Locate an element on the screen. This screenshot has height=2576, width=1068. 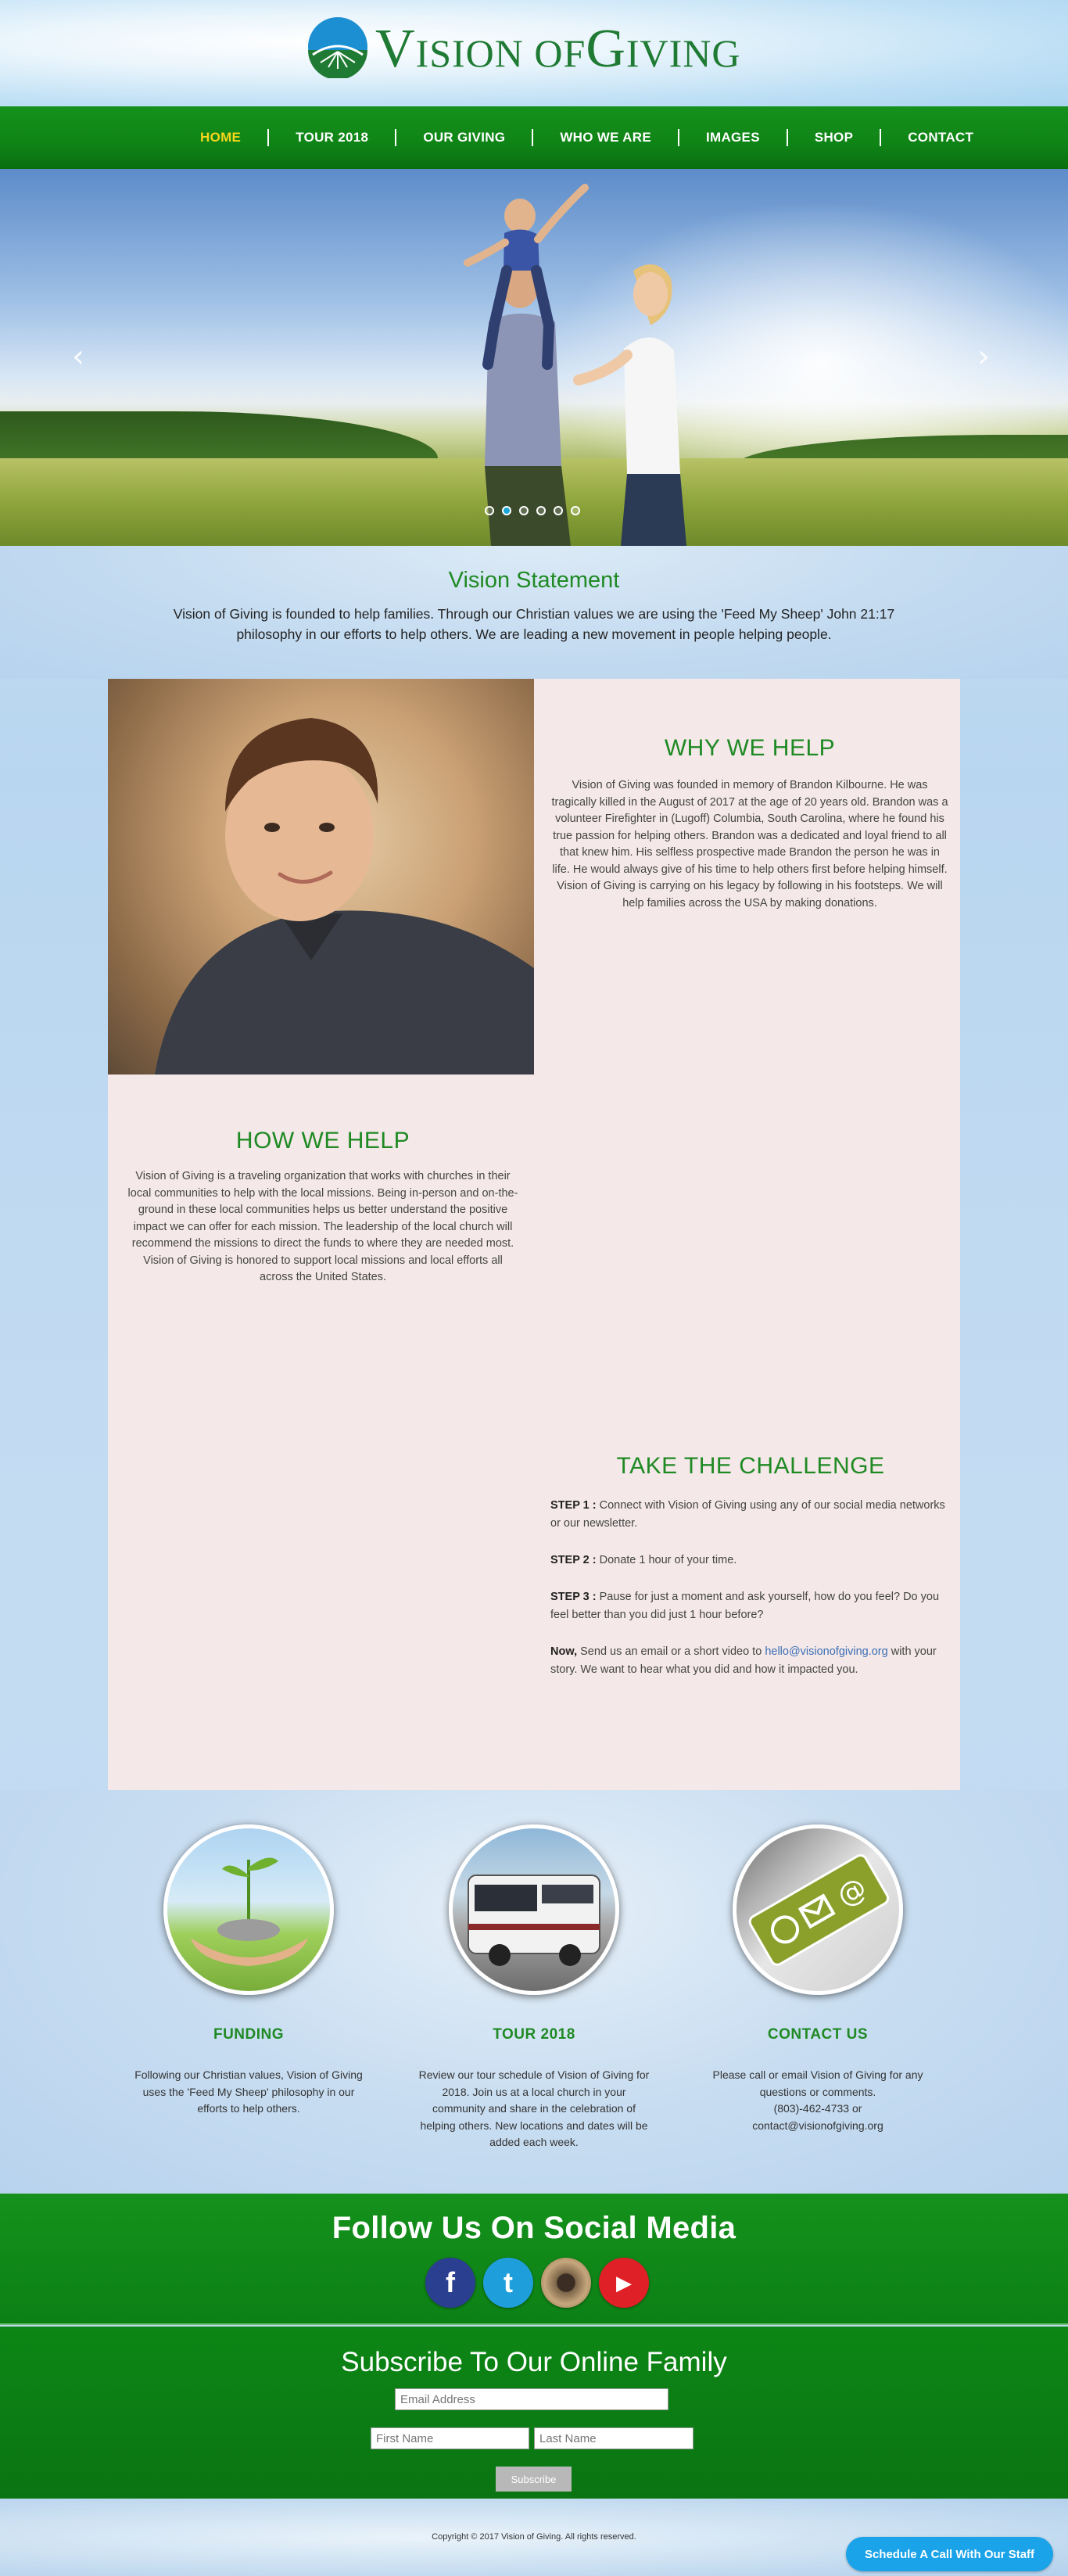
email-field is located at coordinates (531, 2399).